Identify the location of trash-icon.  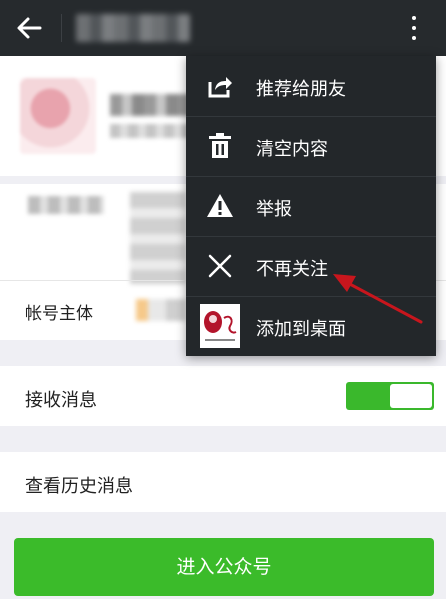
(220, 145).